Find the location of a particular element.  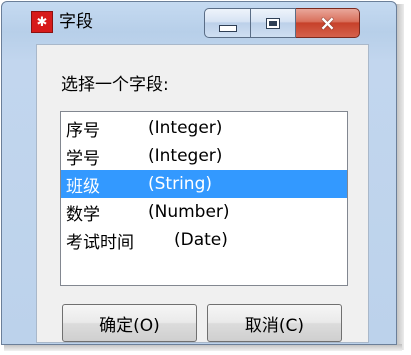

list-item-selected: 班级 (String) is located at coordinates (204, 184).